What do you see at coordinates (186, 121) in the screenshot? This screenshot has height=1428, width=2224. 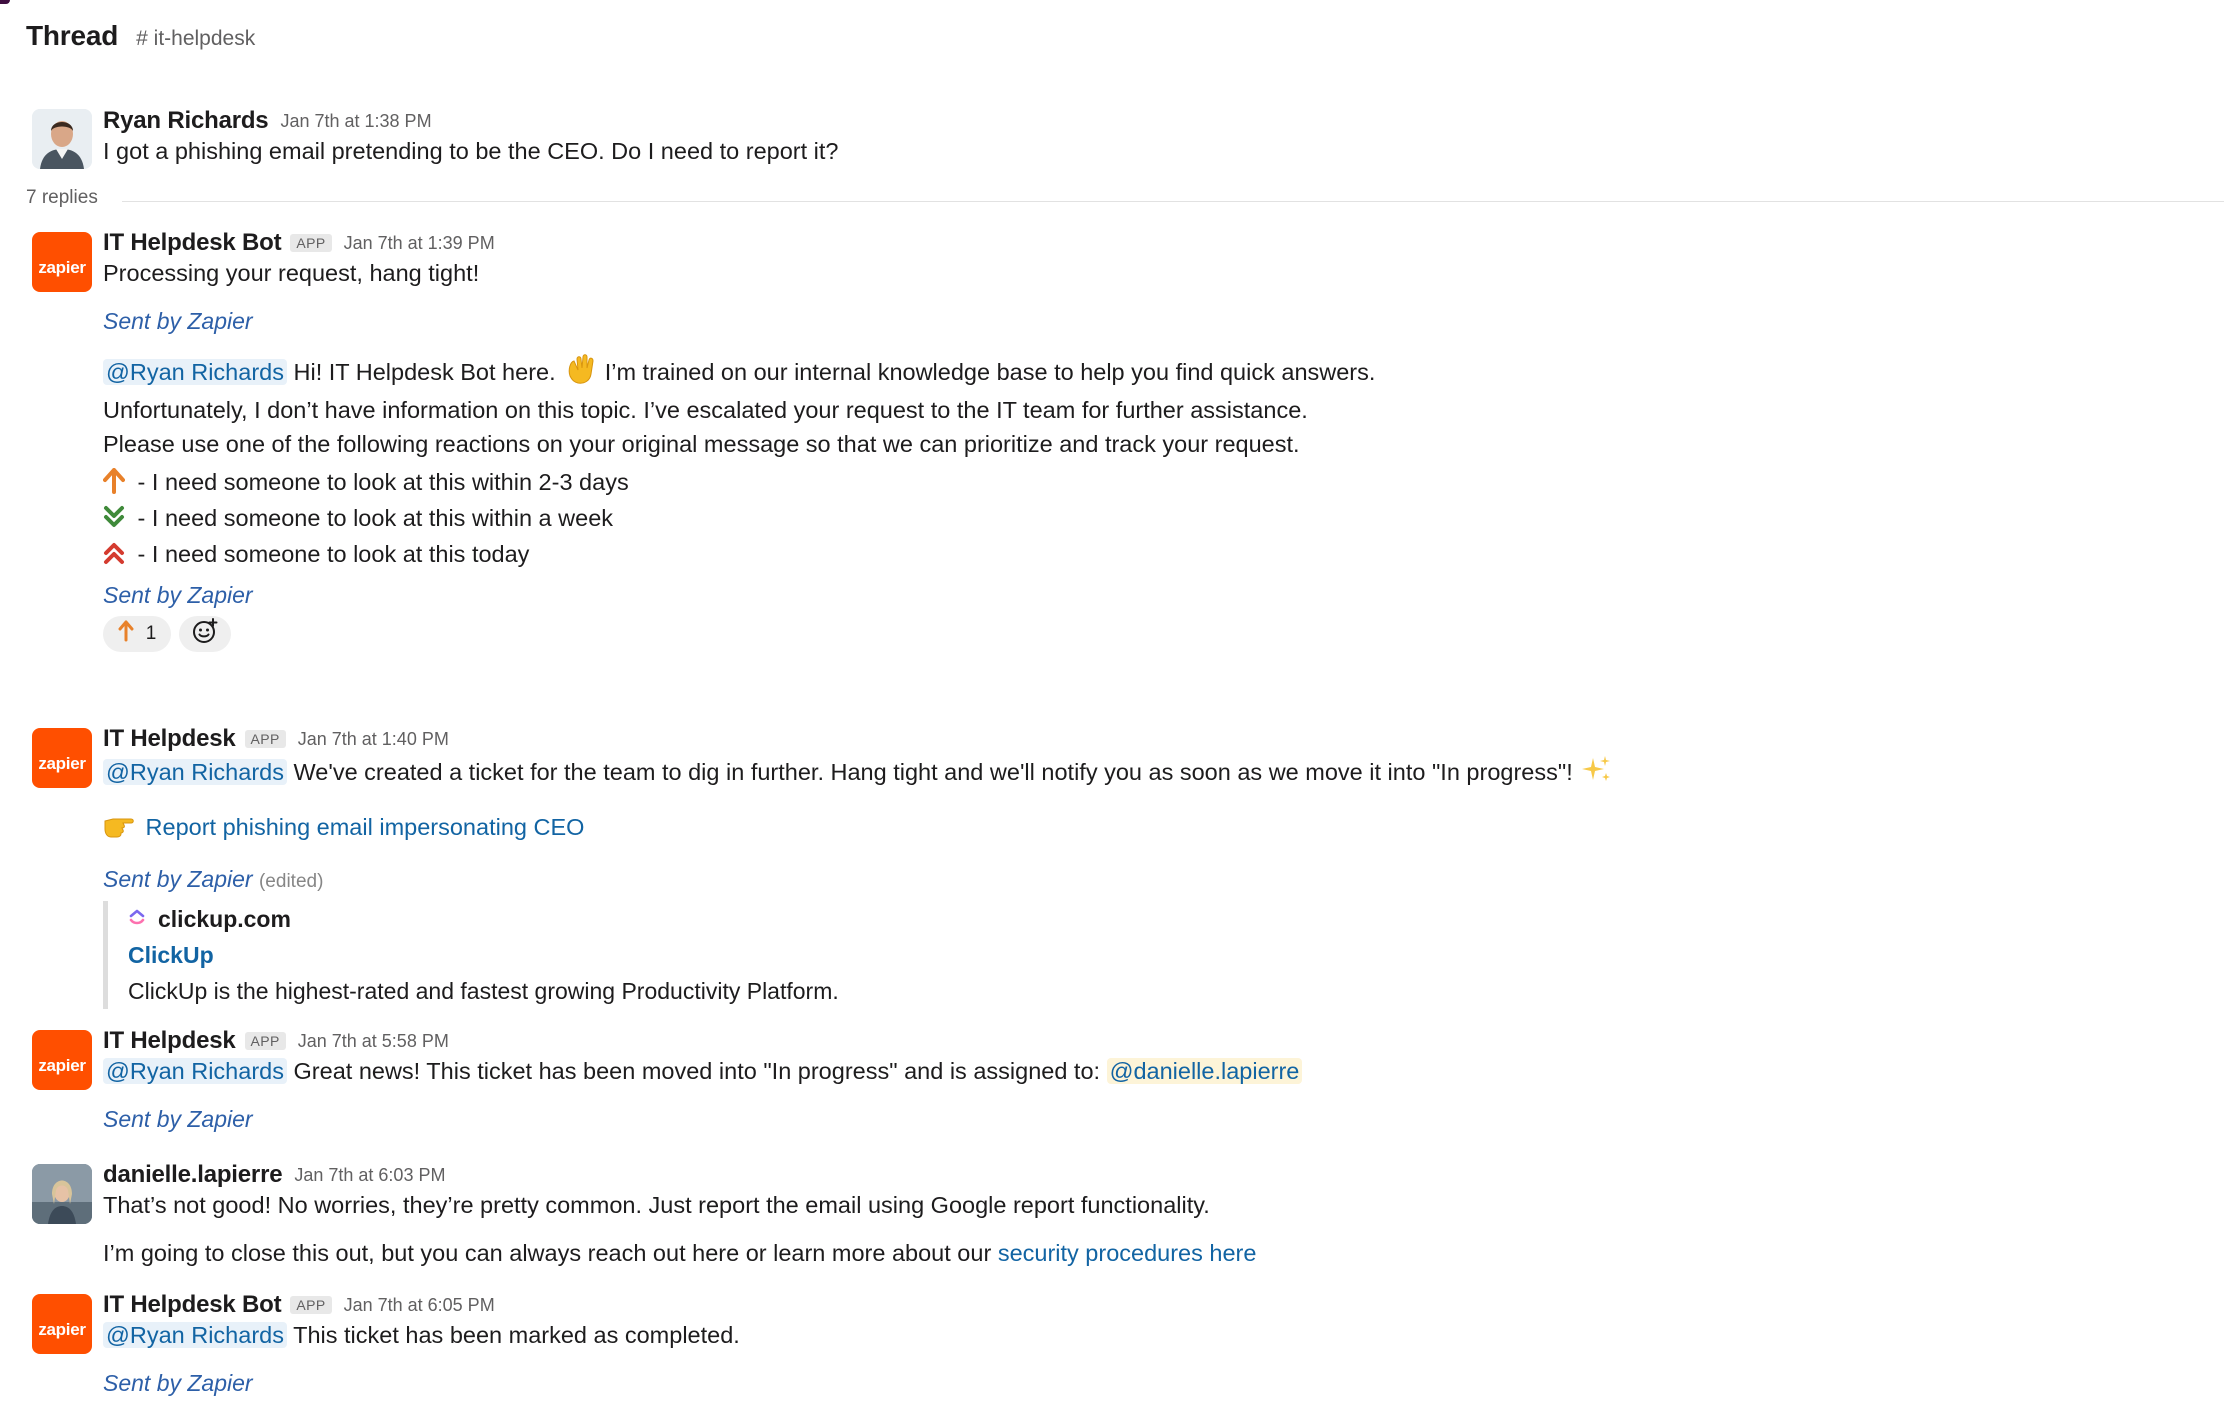 I see `author-name: Ryan Richards` at bounding box center [186, 121].